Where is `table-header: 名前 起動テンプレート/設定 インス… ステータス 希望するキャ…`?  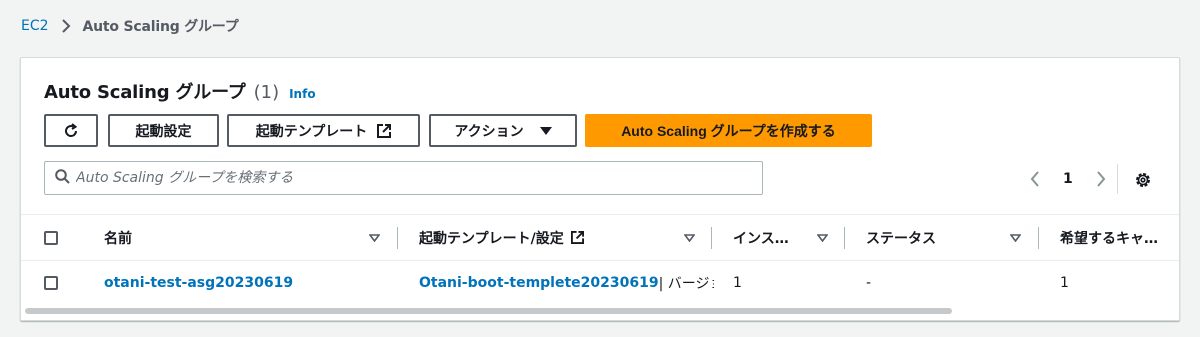
table-header: 名前 起動テンプレート/設定 インス… ステータス 希望するキャ… is located at coordinates (600, 237).